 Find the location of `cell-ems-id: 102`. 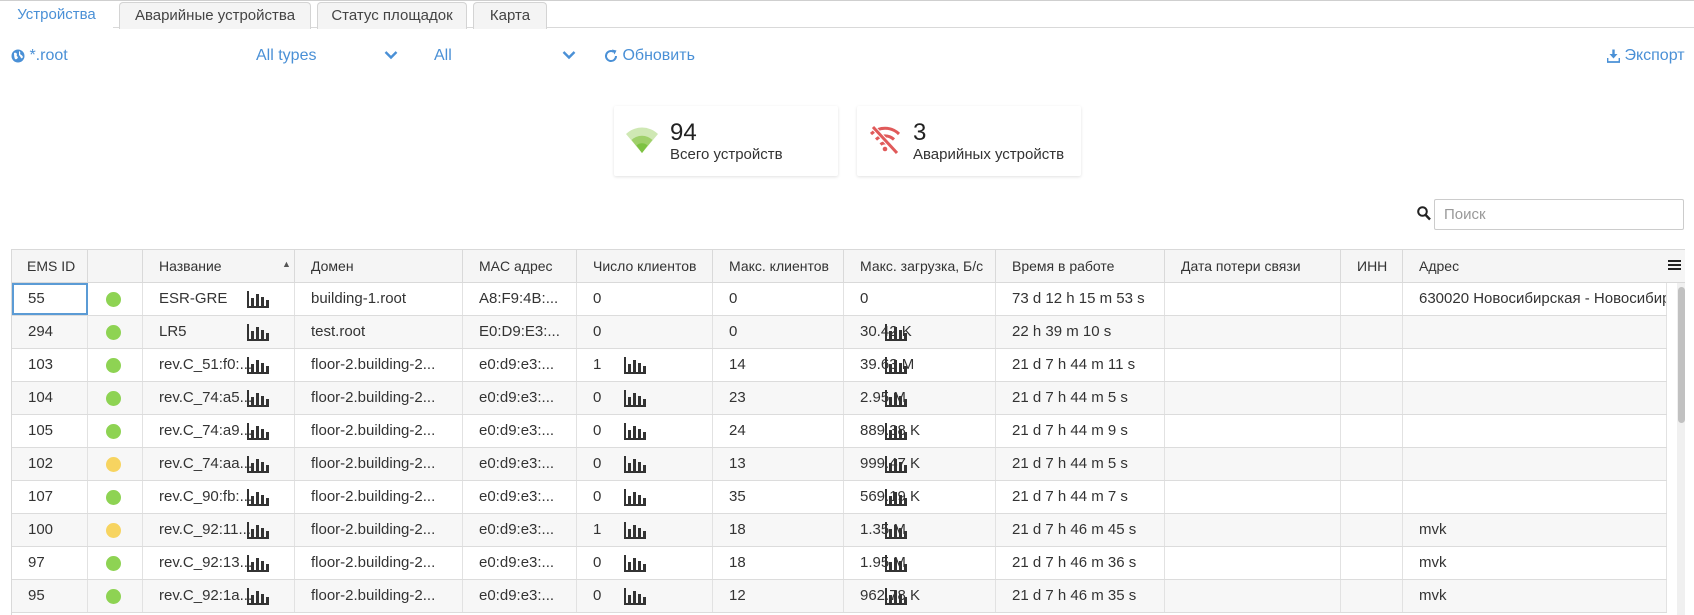

cell-ems-id: 102 is located at coordinates (50, 464).